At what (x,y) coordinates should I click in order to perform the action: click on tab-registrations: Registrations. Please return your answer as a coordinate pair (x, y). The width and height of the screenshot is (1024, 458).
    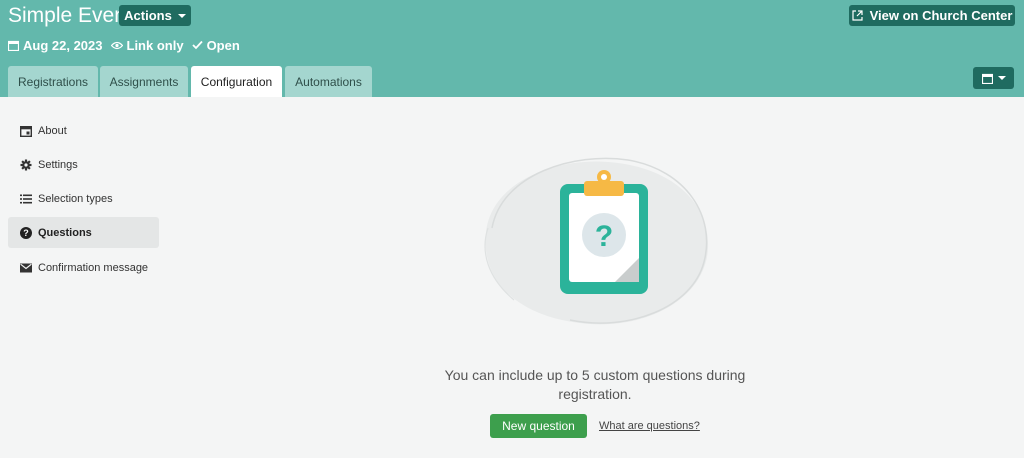
    Looking at the image, I should click on (53, 81).